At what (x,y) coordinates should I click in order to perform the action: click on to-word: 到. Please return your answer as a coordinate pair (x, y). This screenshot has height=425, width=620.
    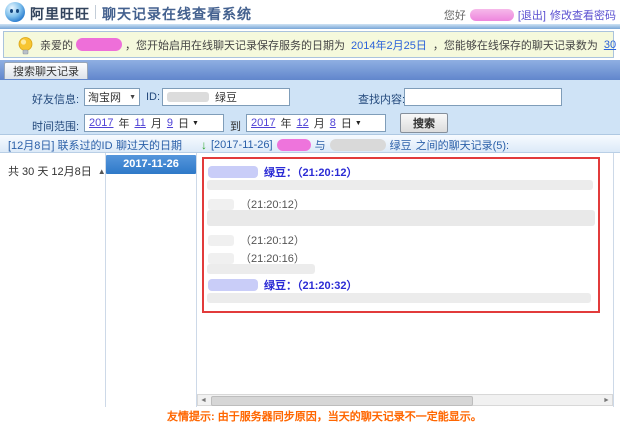
    Looking at the image, I should click on (235, 127).